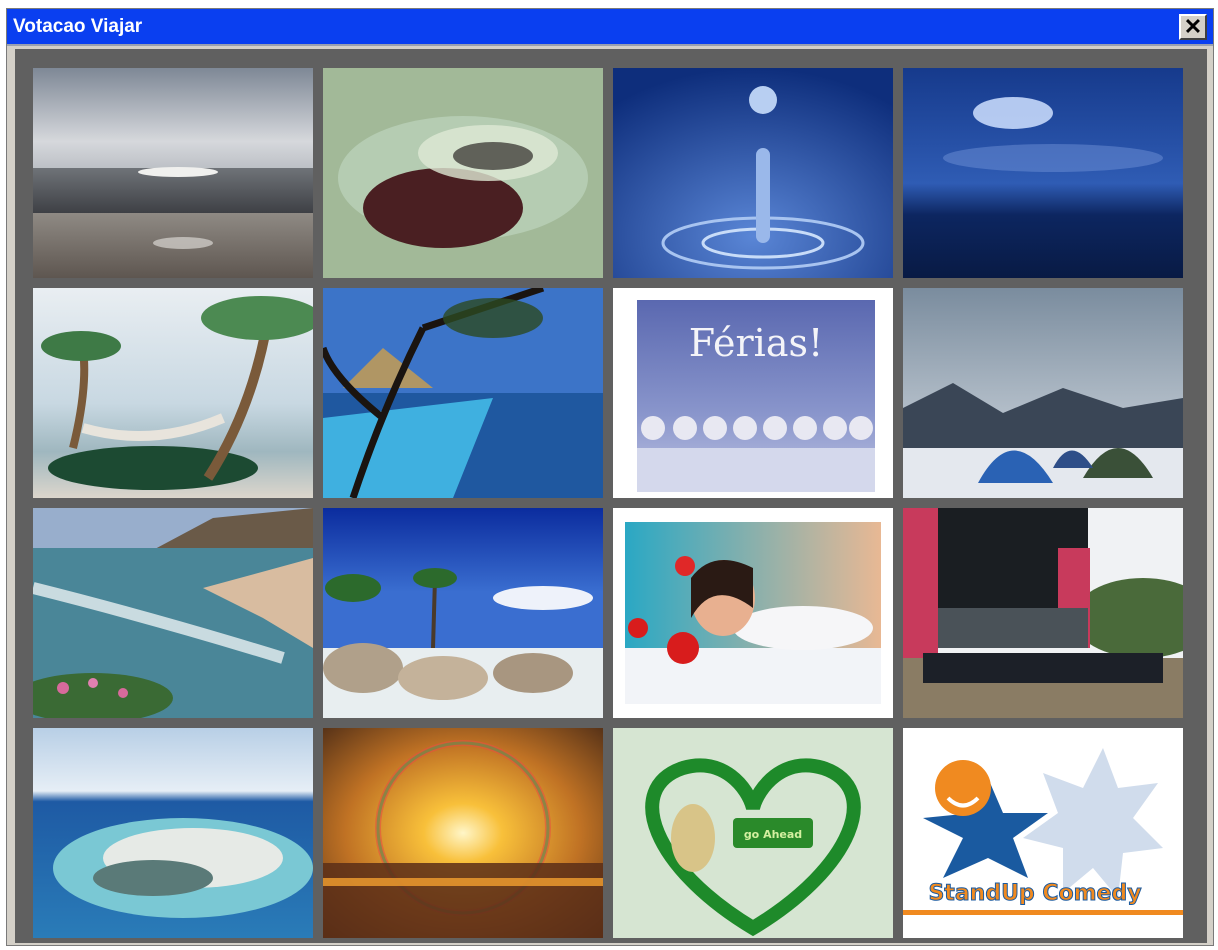 The width and height of the screenshot is (1218, 950). I want to click on infinity-pool-image, so click(463, 393).